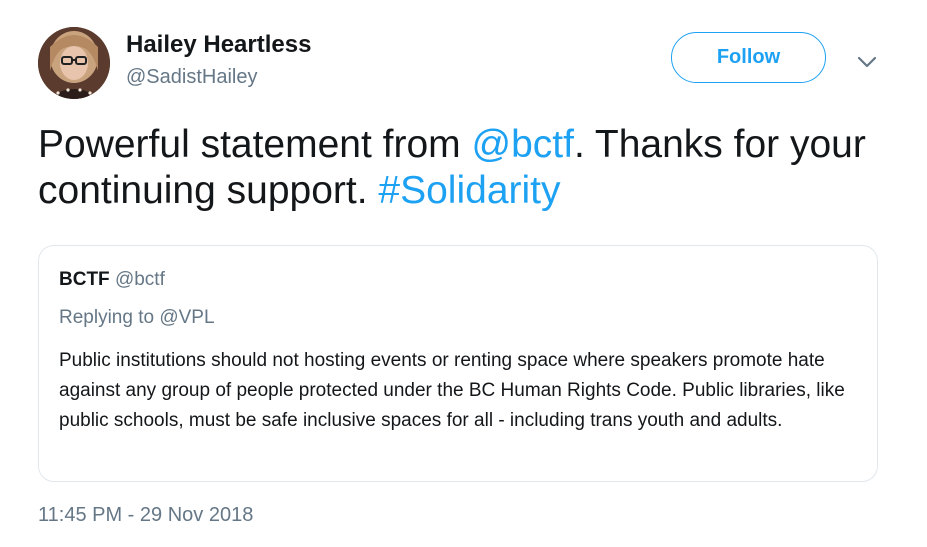 Image resolution: width=927 pixels, height=547 pixels. I want to click on profile-photo-icon, so click(74, 63).